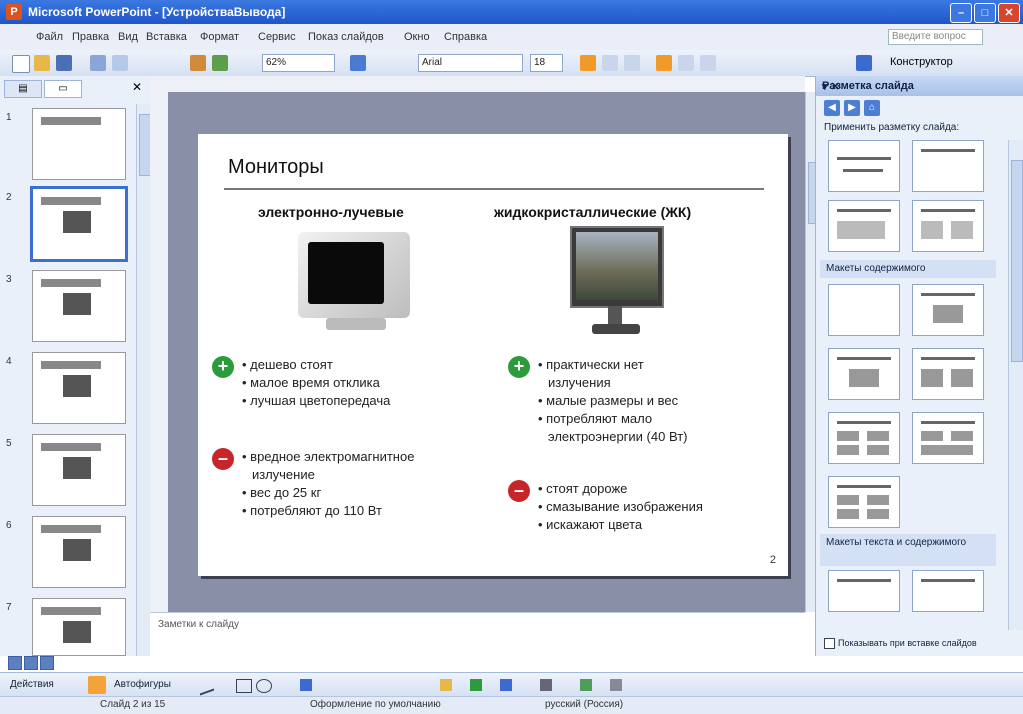 The width and height of the screenshot is (1023, 714). I want to click on preview-icon, so click(120, 63).